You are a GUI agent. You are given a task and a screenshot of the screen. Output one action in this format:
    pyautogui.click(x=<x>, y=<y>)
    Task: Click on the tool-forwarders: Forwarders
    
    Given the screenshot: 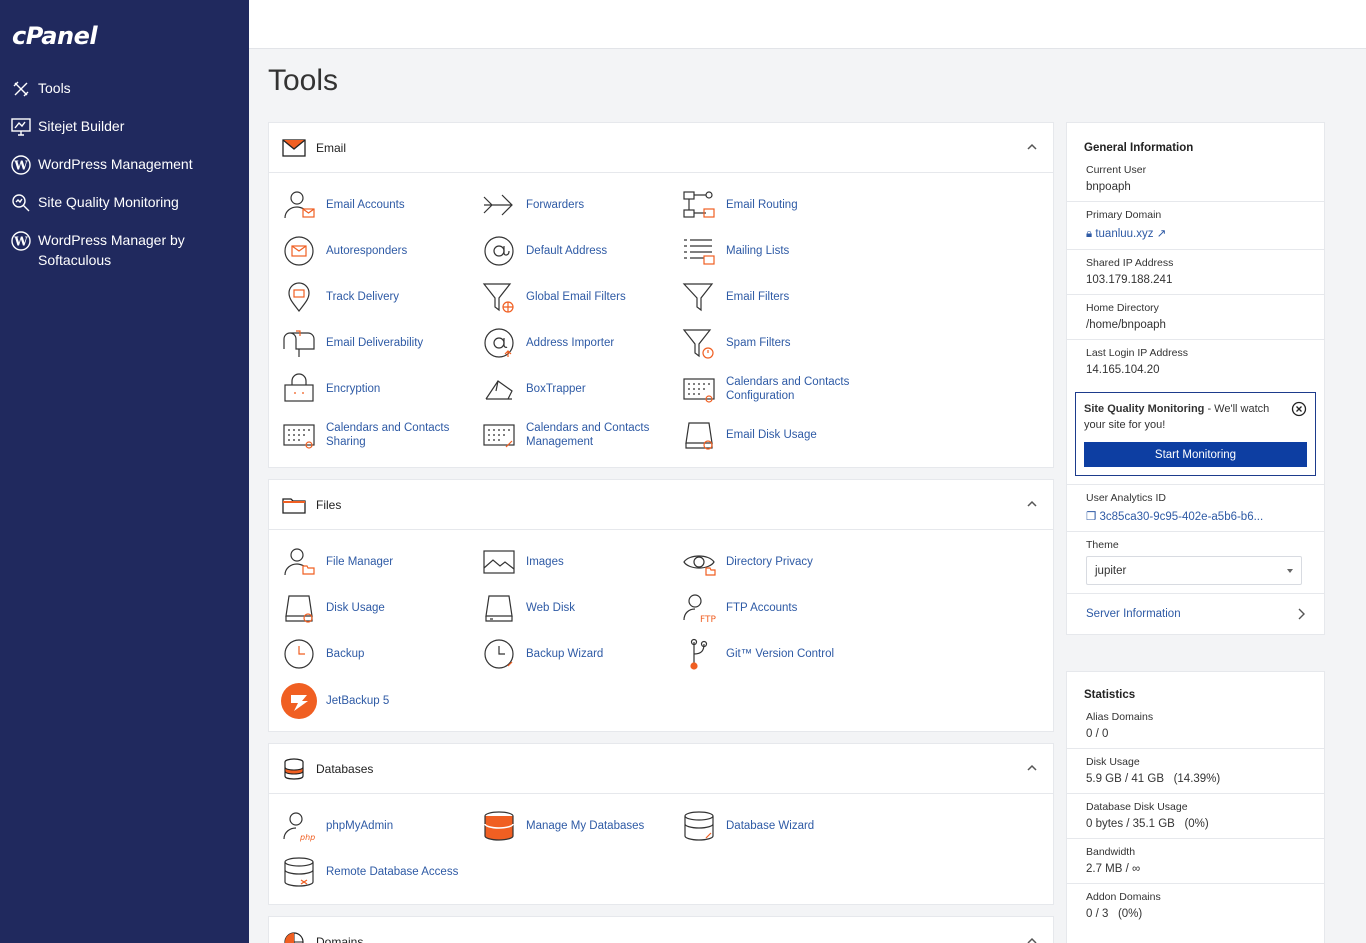 What is the action you would take?
    pyautogui.click(x=581, y=205)
    